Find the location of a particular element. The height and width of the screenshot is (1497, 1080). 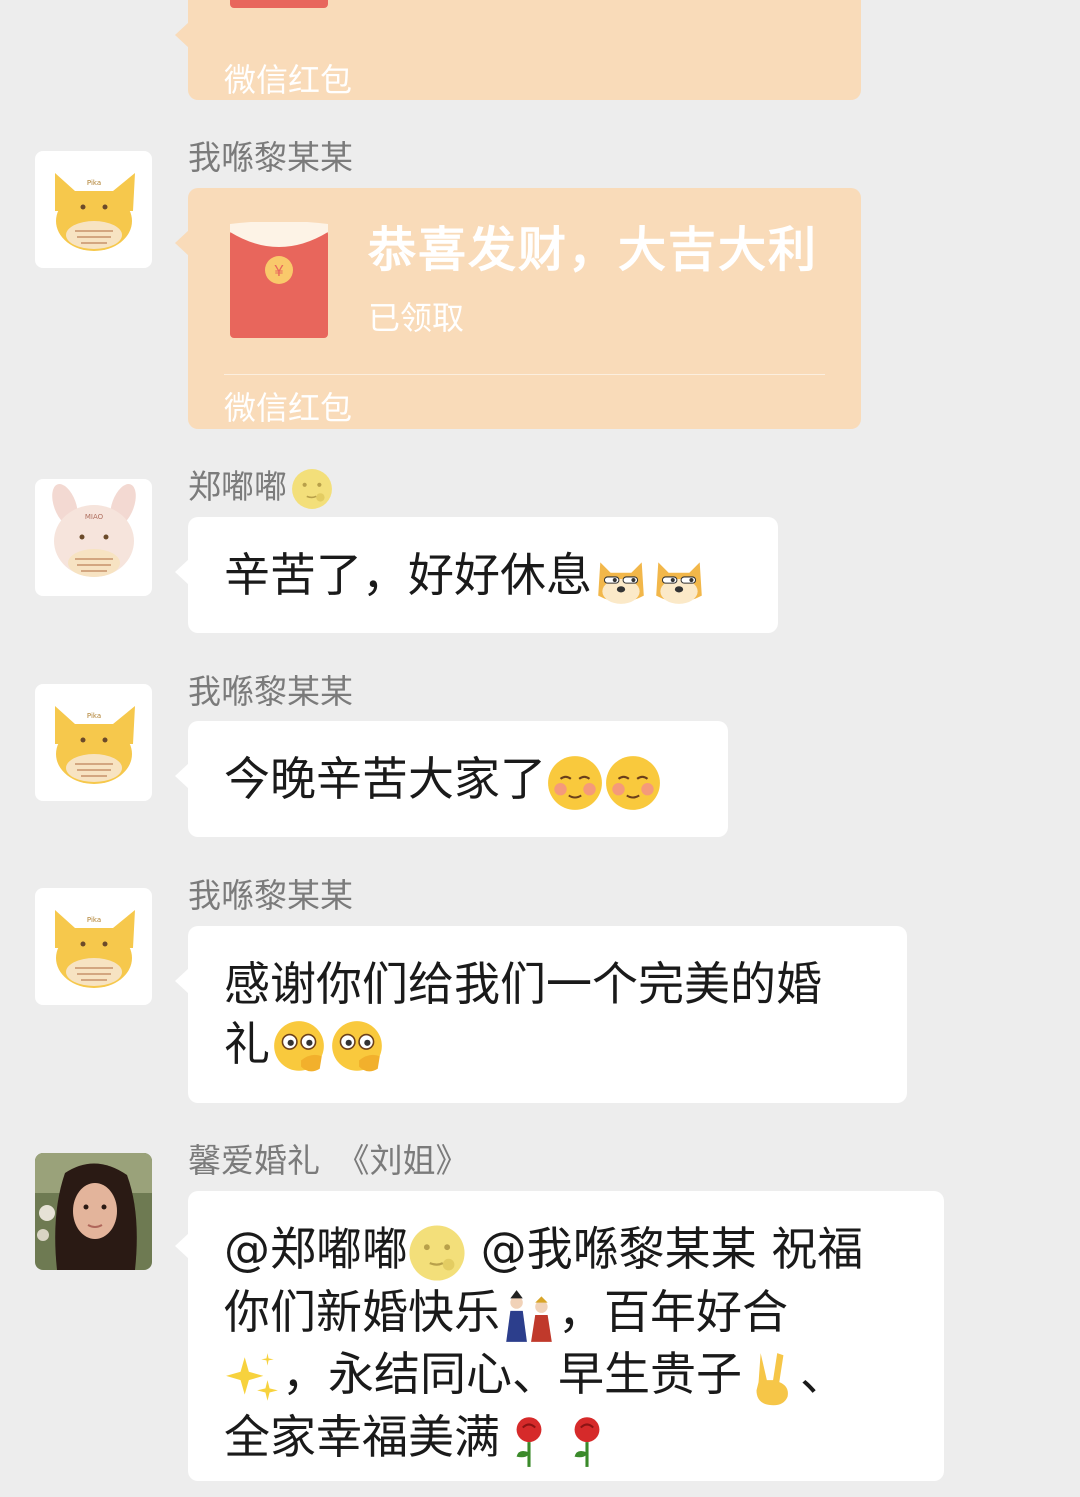

sender-name: 馨爱婚礼 《刘姐》 is located at coordinates (328, 1160).